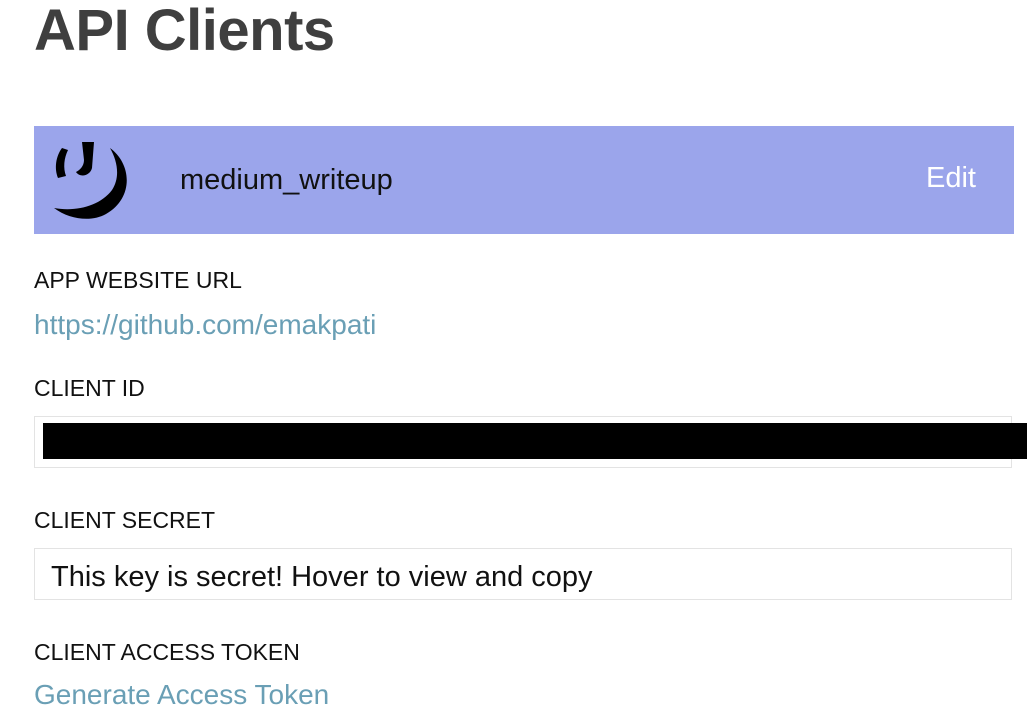 This screenshot has height=726, width=1034. I want to click on client-name: medium_writeup, so click(286, 180).